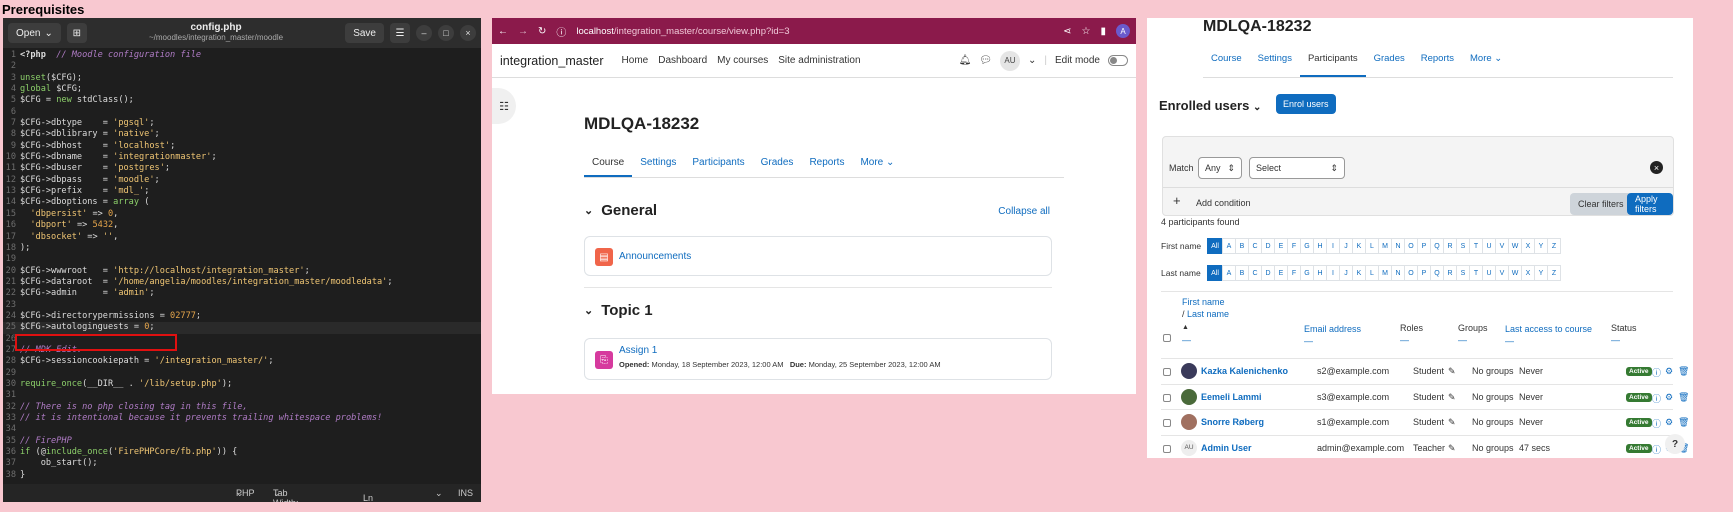  What do you see at coordinates (1476, 246) in the screenshot?
I see `initial-letter: T` at bounding box center [1476, 246].